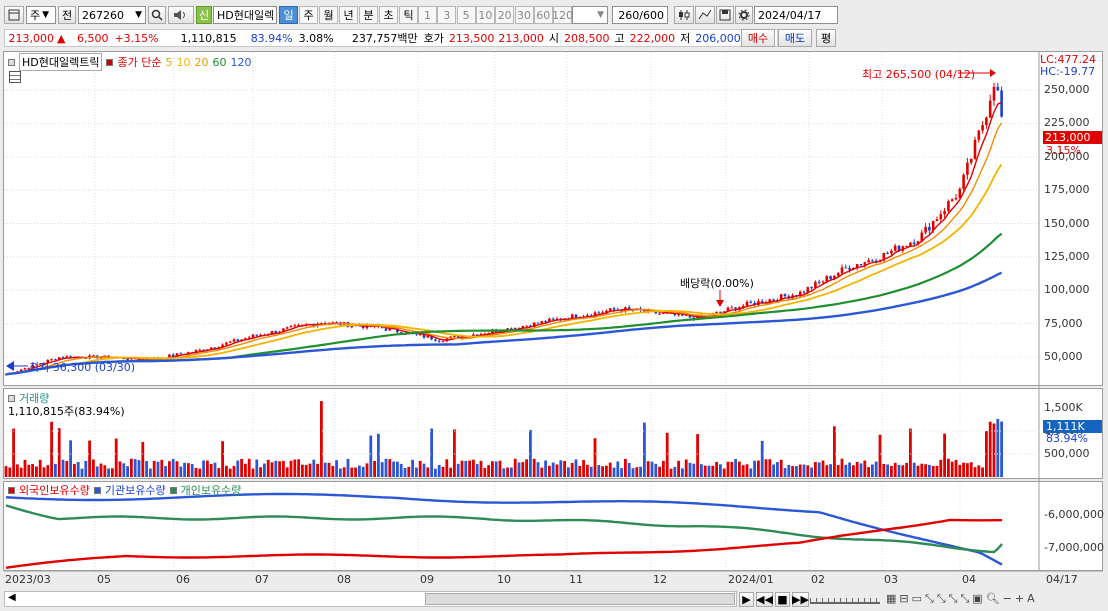 The image size is (1108, 611). What do you see at coordinates (818, 579) in the screenshot?
I see `x-axis-label: 02` at bounding box center [818, 579].